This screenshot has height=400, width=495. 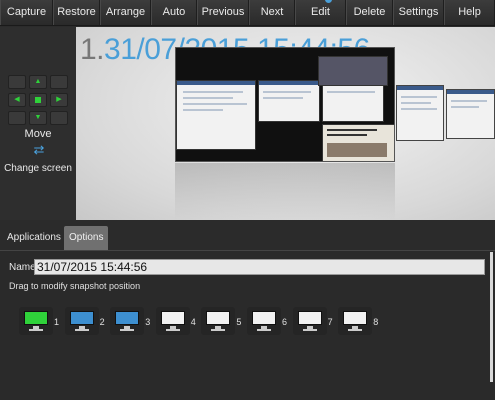 I want to click on screen-option-8: 8, so click(x=360, y=321).